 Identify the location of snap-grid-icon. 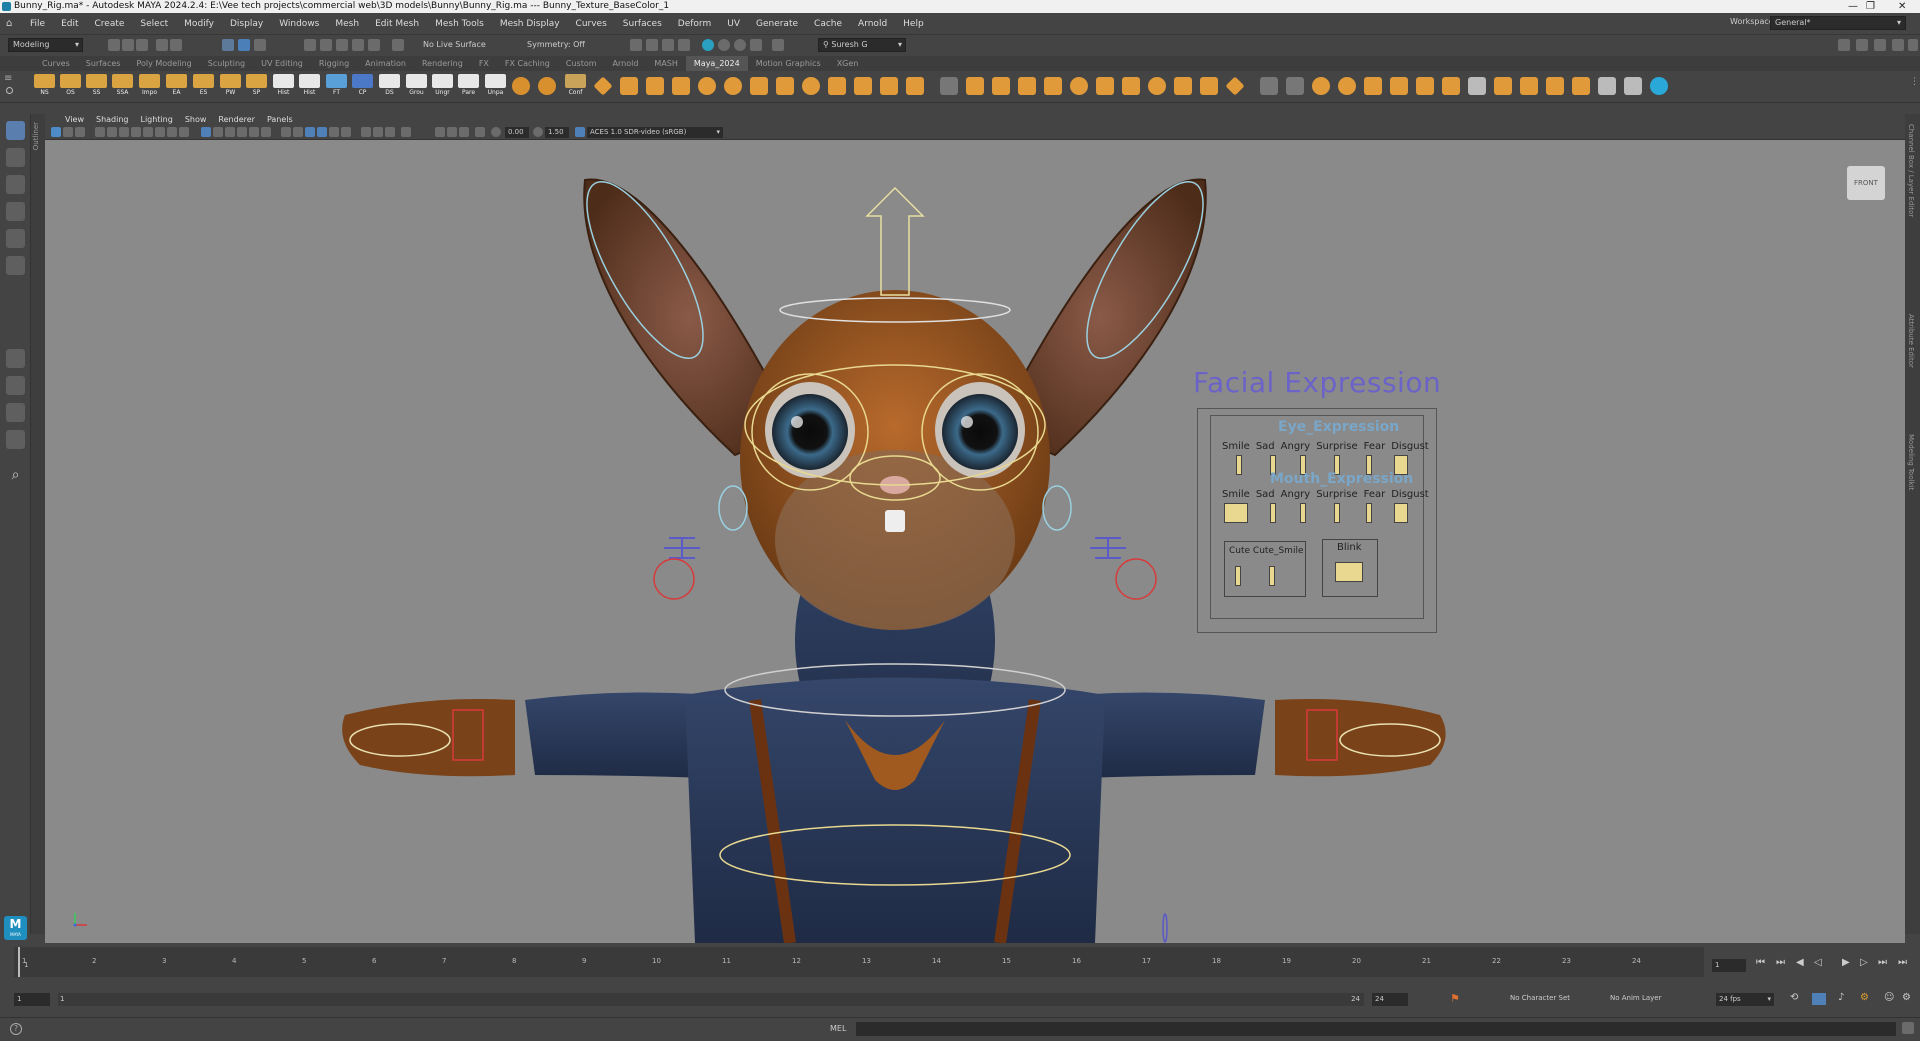
(310, 45).